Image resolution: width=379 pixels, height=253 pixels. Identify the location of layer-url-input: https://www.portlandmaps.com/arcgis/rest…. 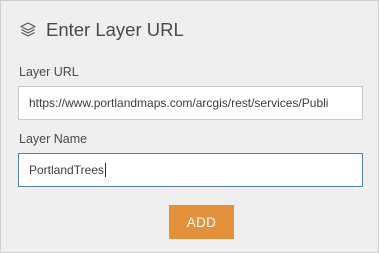
(190, 103).